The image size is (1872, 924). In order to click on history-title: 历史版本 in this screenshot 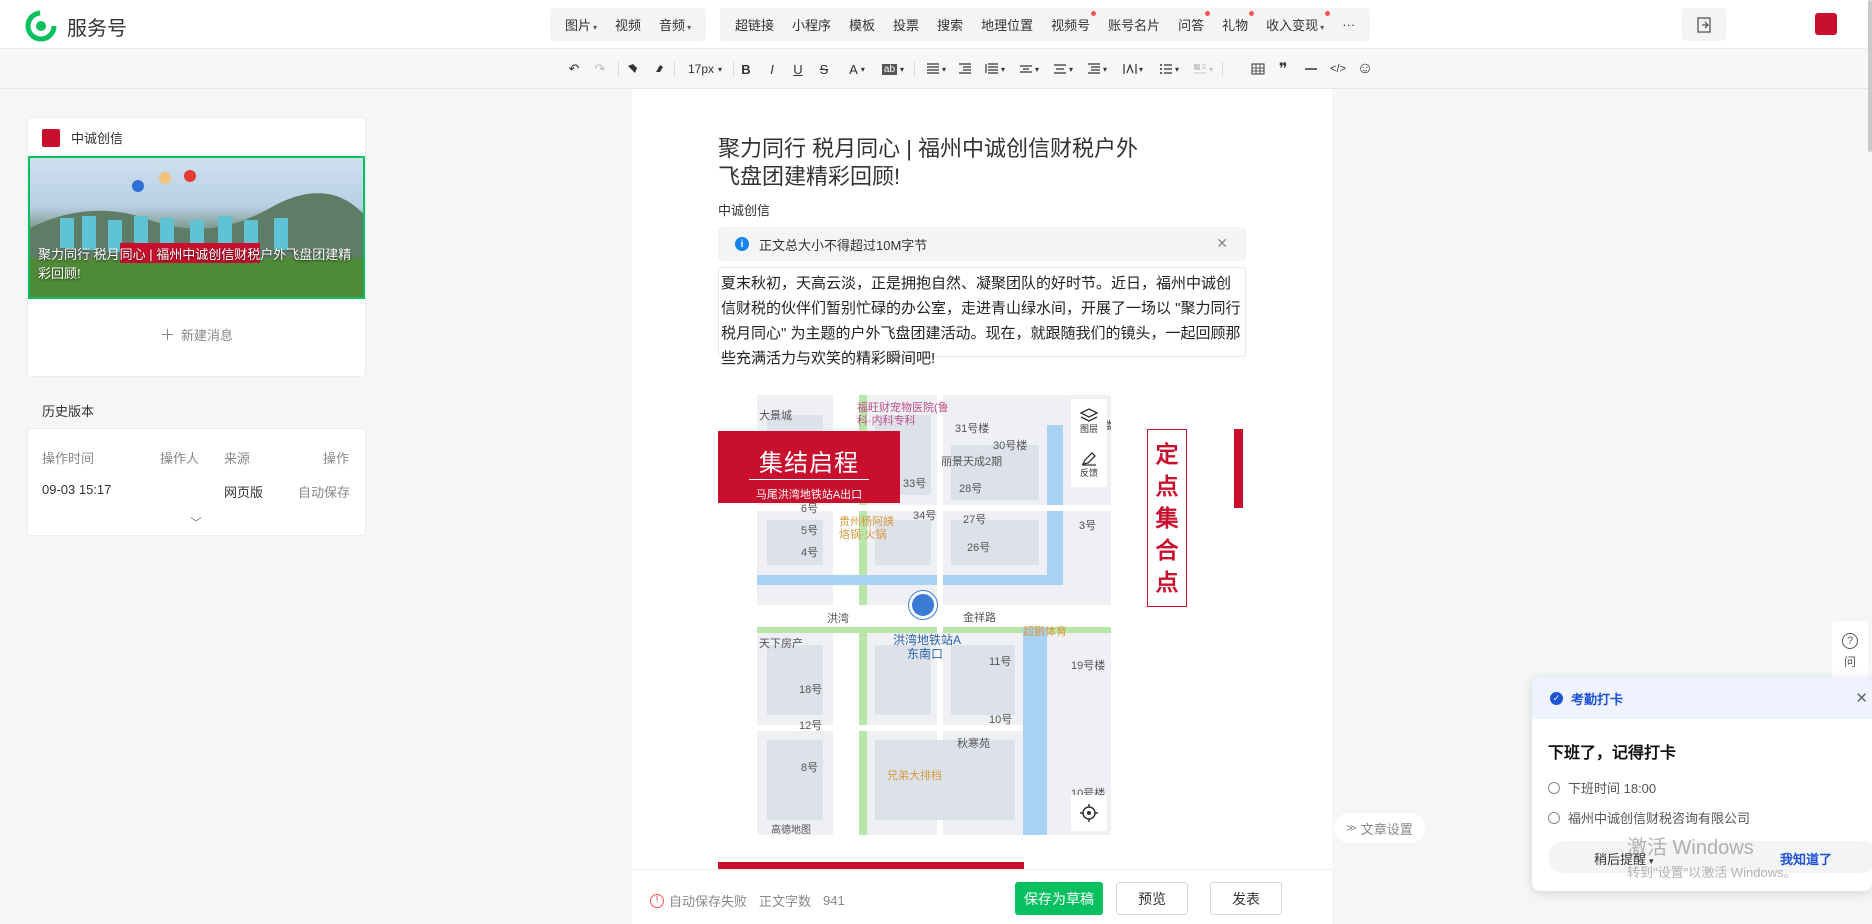, I will do `click(68, 411)`.